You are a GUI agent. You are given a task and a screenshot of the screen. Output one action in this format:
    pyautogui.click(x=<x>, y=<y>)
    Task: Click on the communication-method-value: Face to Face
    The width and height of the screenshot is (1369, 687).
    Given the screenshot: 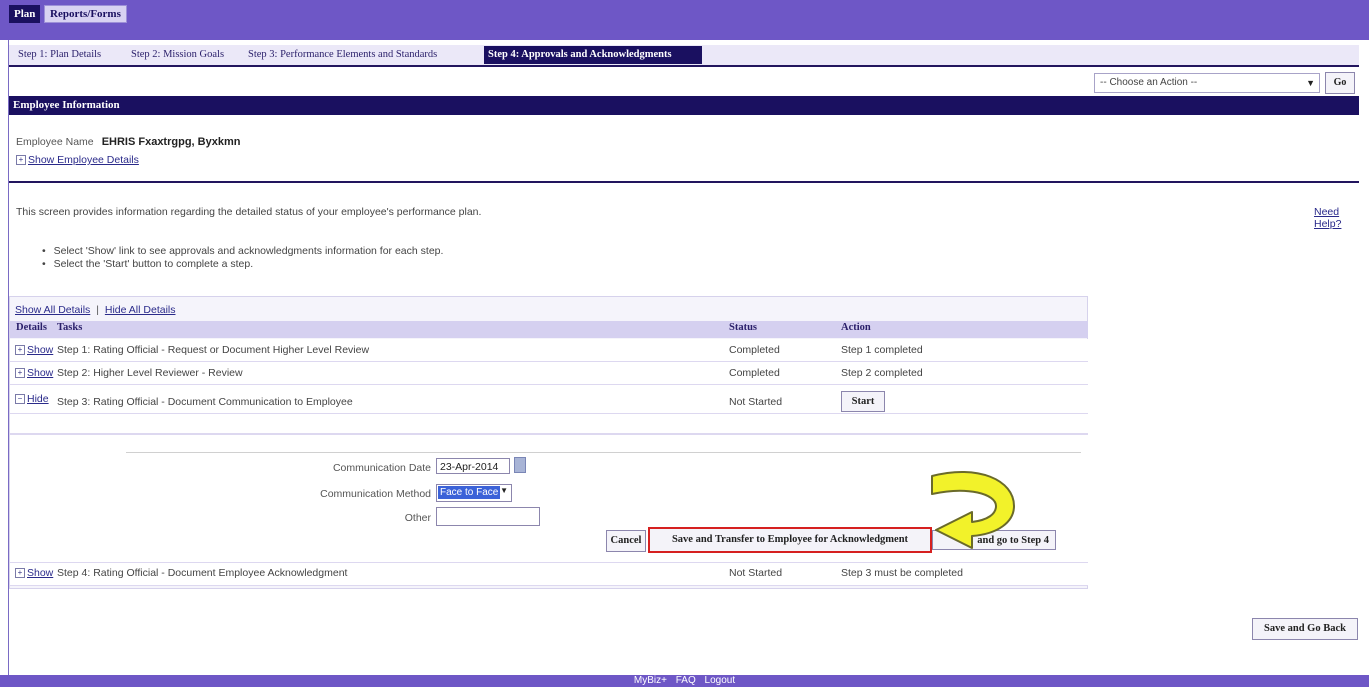 What is the action you would take?
    pyautogui.click(x=469, y=492)
    